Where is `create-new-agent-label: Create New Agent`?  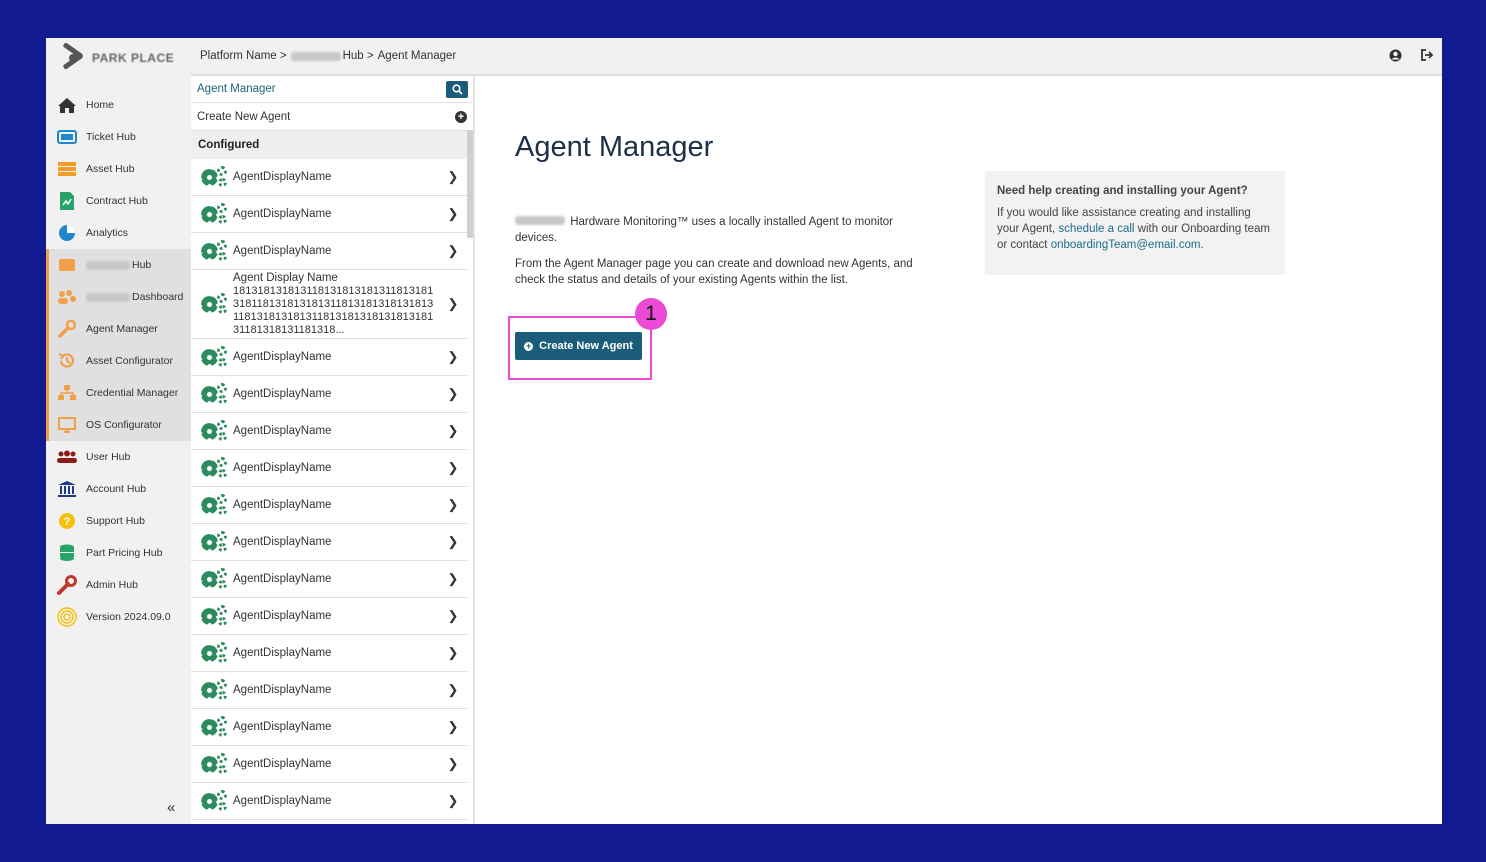
create-new-agent-label: Create New Agent is located at coordinates (244, 116).